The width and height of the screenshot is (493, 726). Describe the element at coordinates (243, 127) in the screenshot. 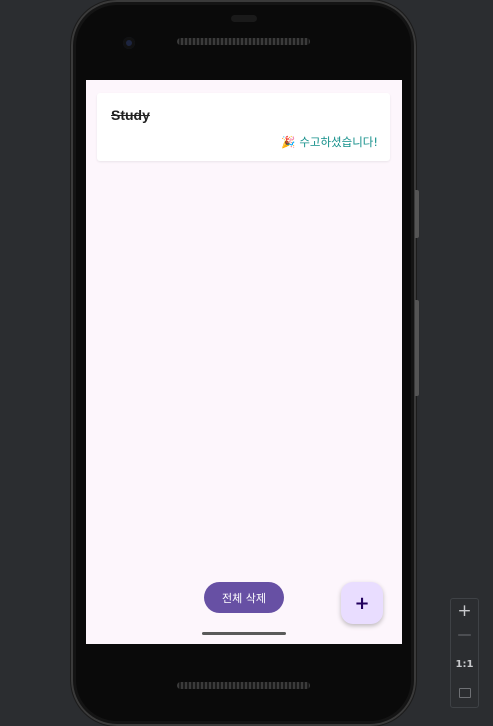

I see `todo-card: Study 🎉 수고하셨습니다!` at that location.